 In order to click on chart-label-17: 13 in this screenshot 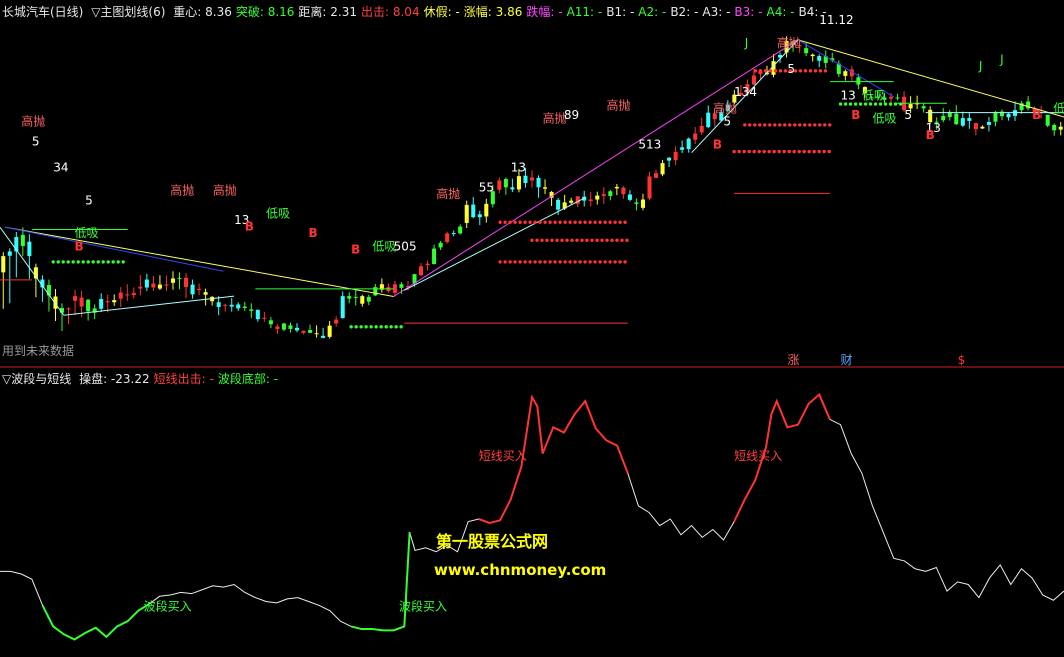, I will do `click(518, 168)`.